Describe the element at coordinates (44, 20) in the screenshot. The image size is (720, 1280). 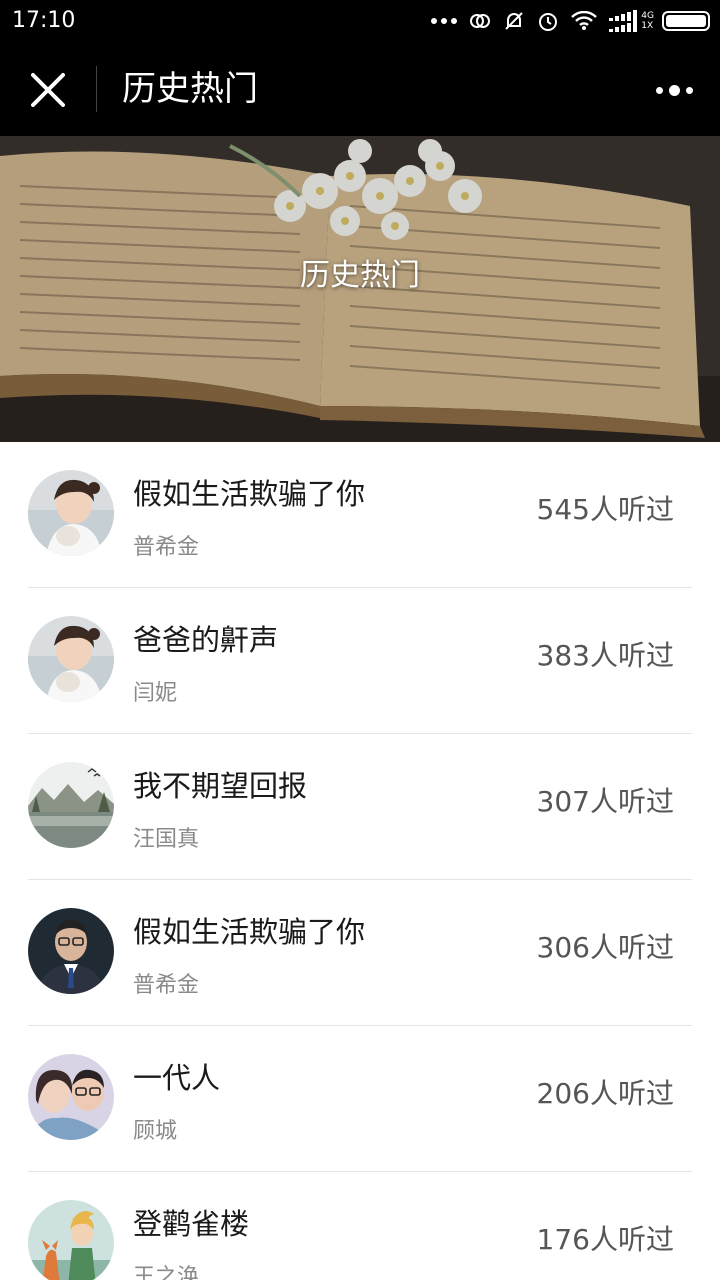
I see `status-time: 17:10` at that location.